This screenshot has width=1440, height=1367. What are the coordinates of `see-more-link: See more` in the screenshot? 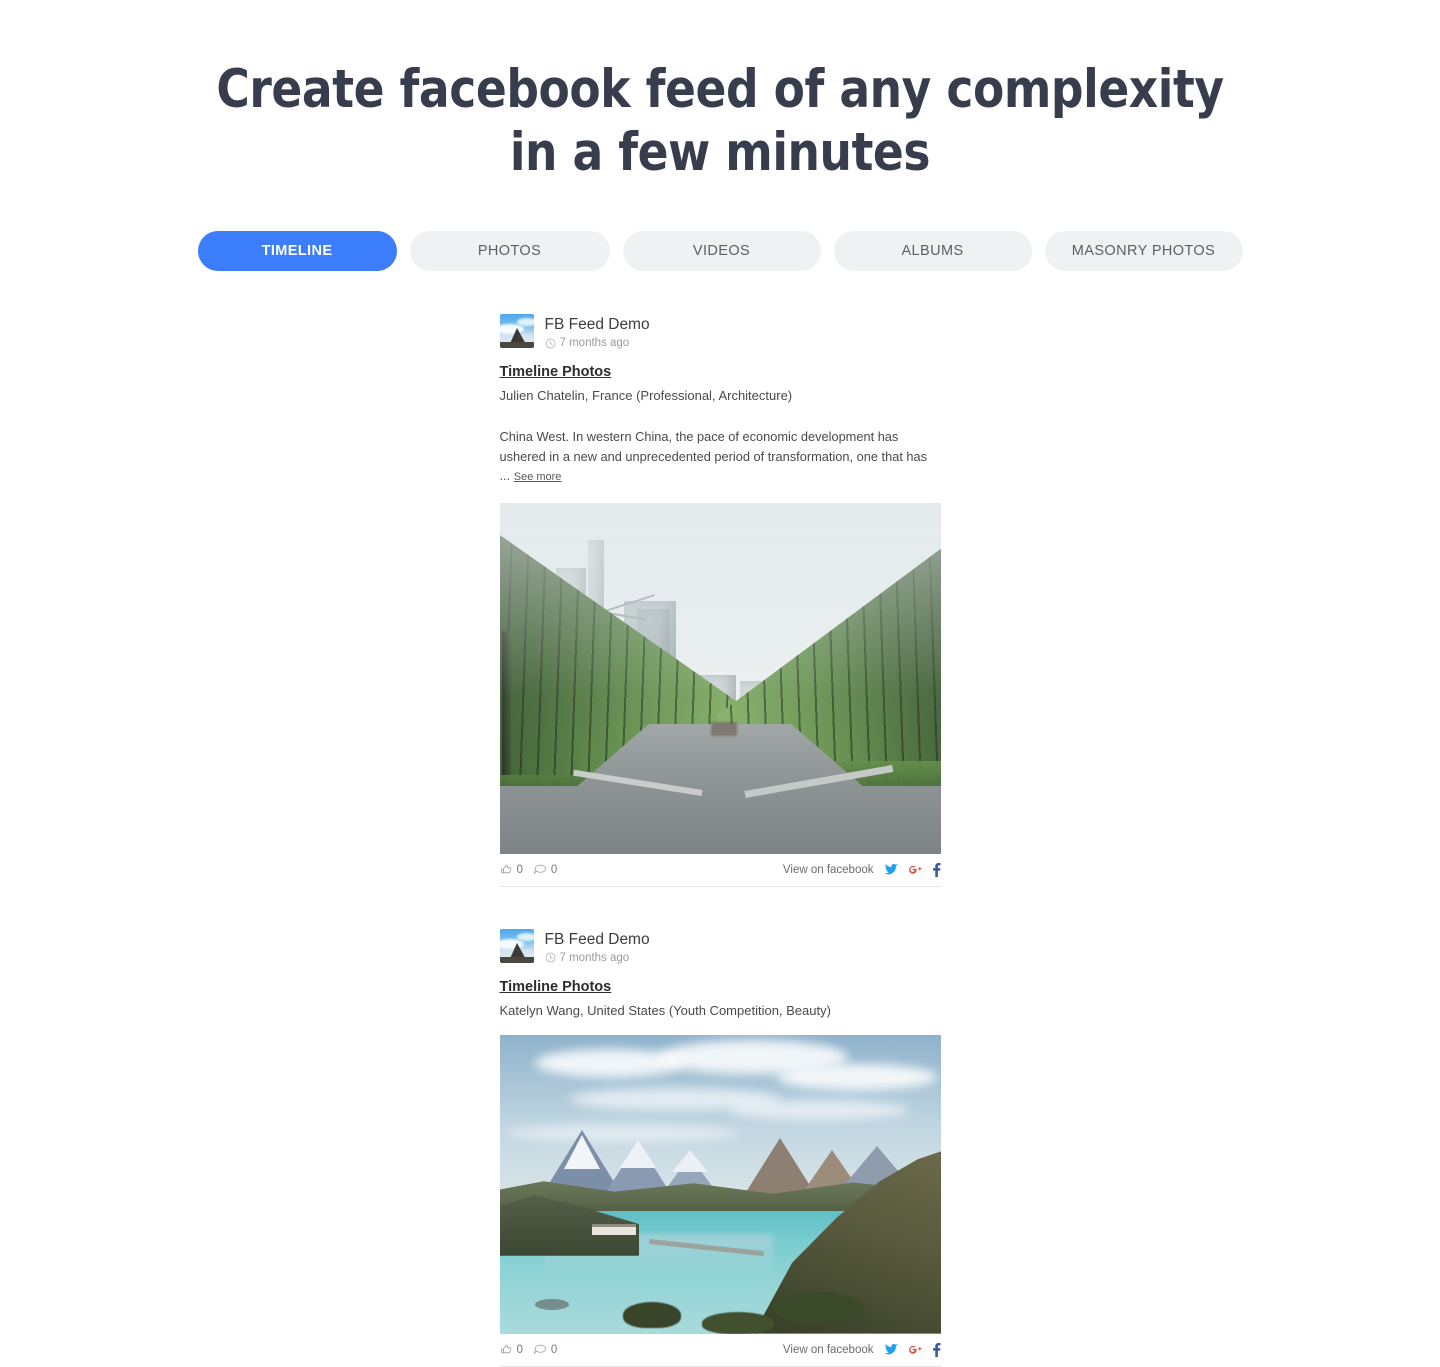 It's located at (538, 477).